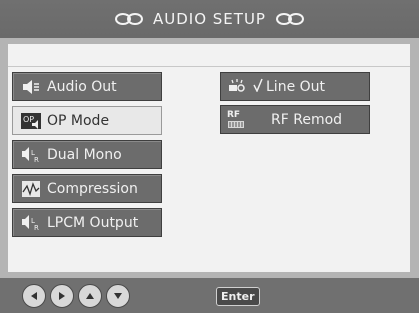 Image resolution: width=419 pixels, height=313 pixels. I want to click on arrow-up-icon, so click(90, 296).